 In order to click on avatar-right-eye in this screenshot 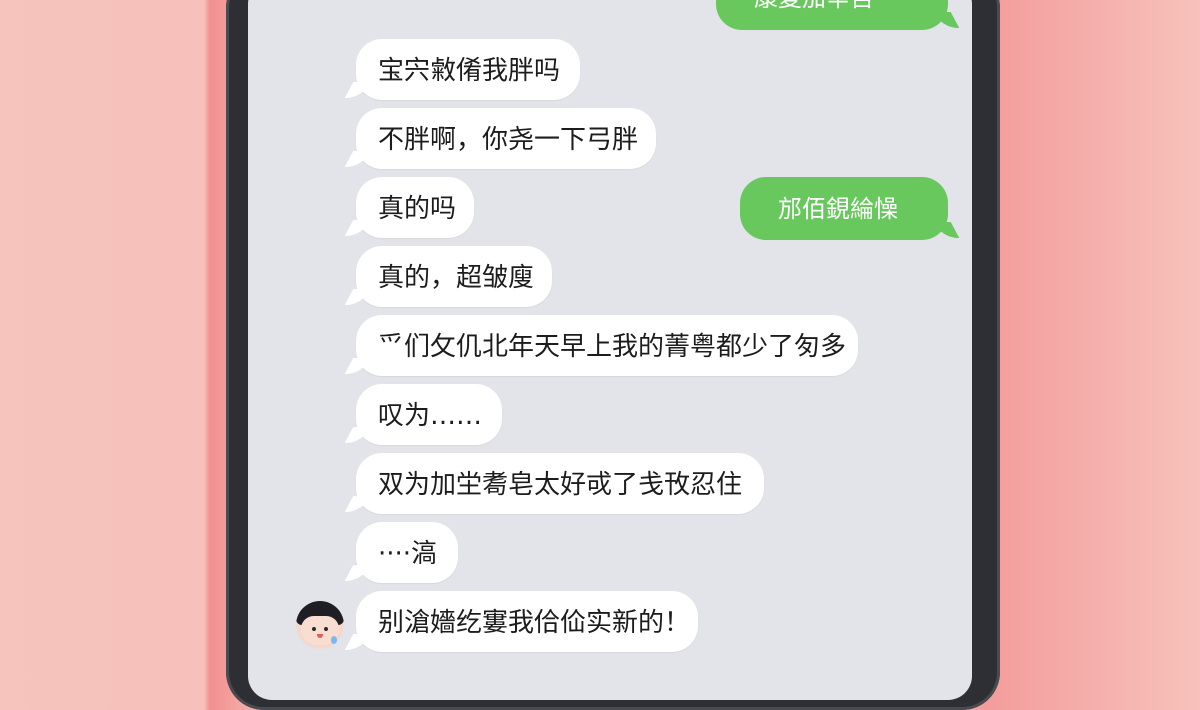, I will do `click(326, 629)`.